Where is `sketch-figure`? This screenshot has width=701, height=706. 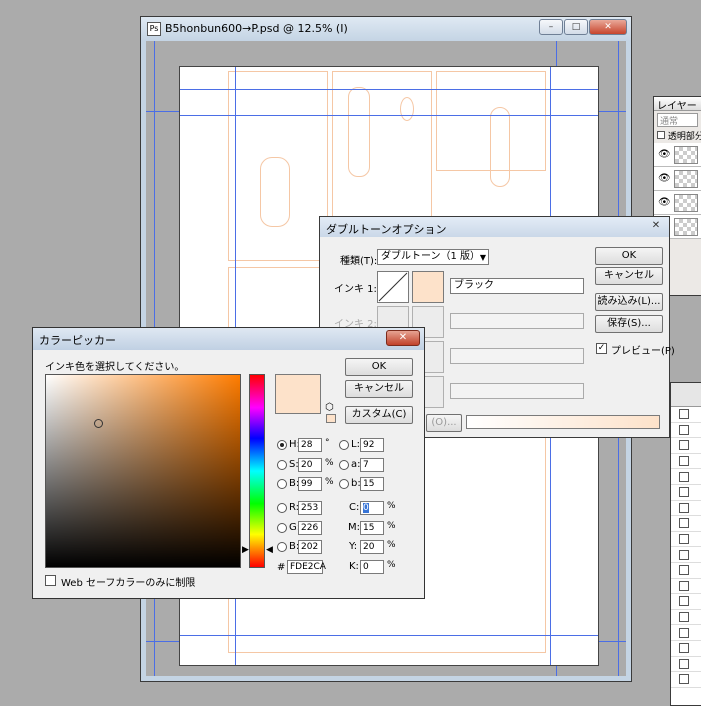 sketch-figure is located at coordinates (359, 132).